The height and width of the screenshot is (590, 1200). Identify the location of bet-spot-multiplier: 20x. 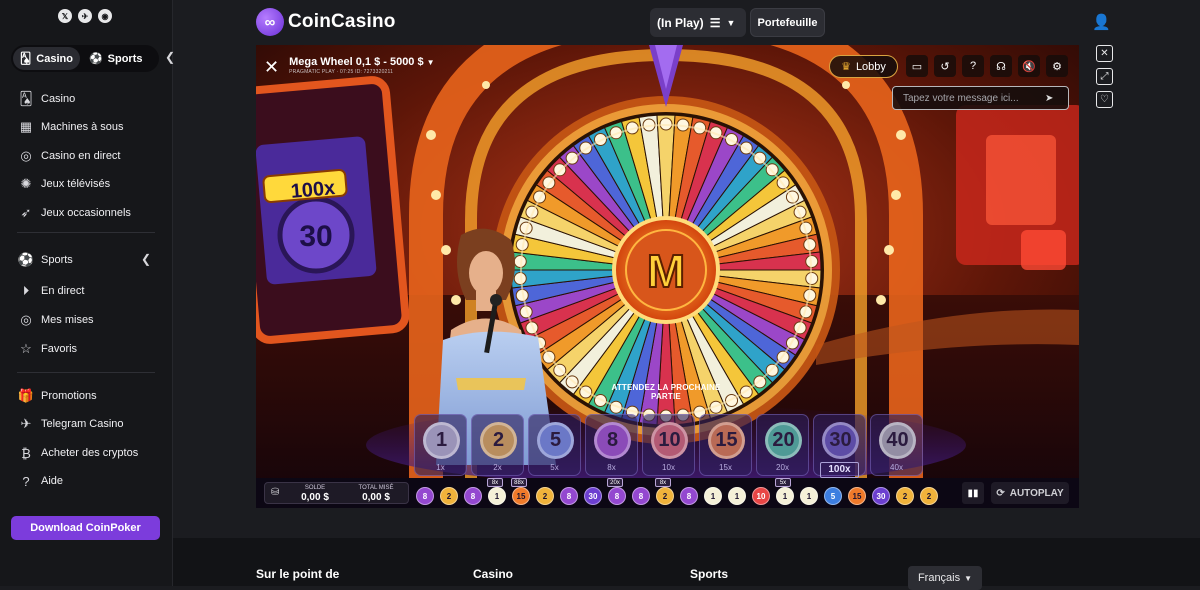
(782, 467).